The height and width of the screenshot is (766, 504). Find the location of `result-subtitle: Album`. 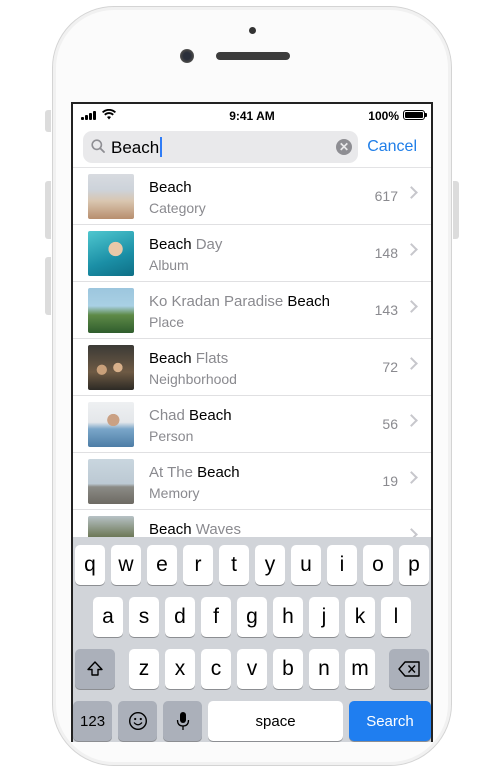

result-subtitle: Album is located at coordinates (169, 265).